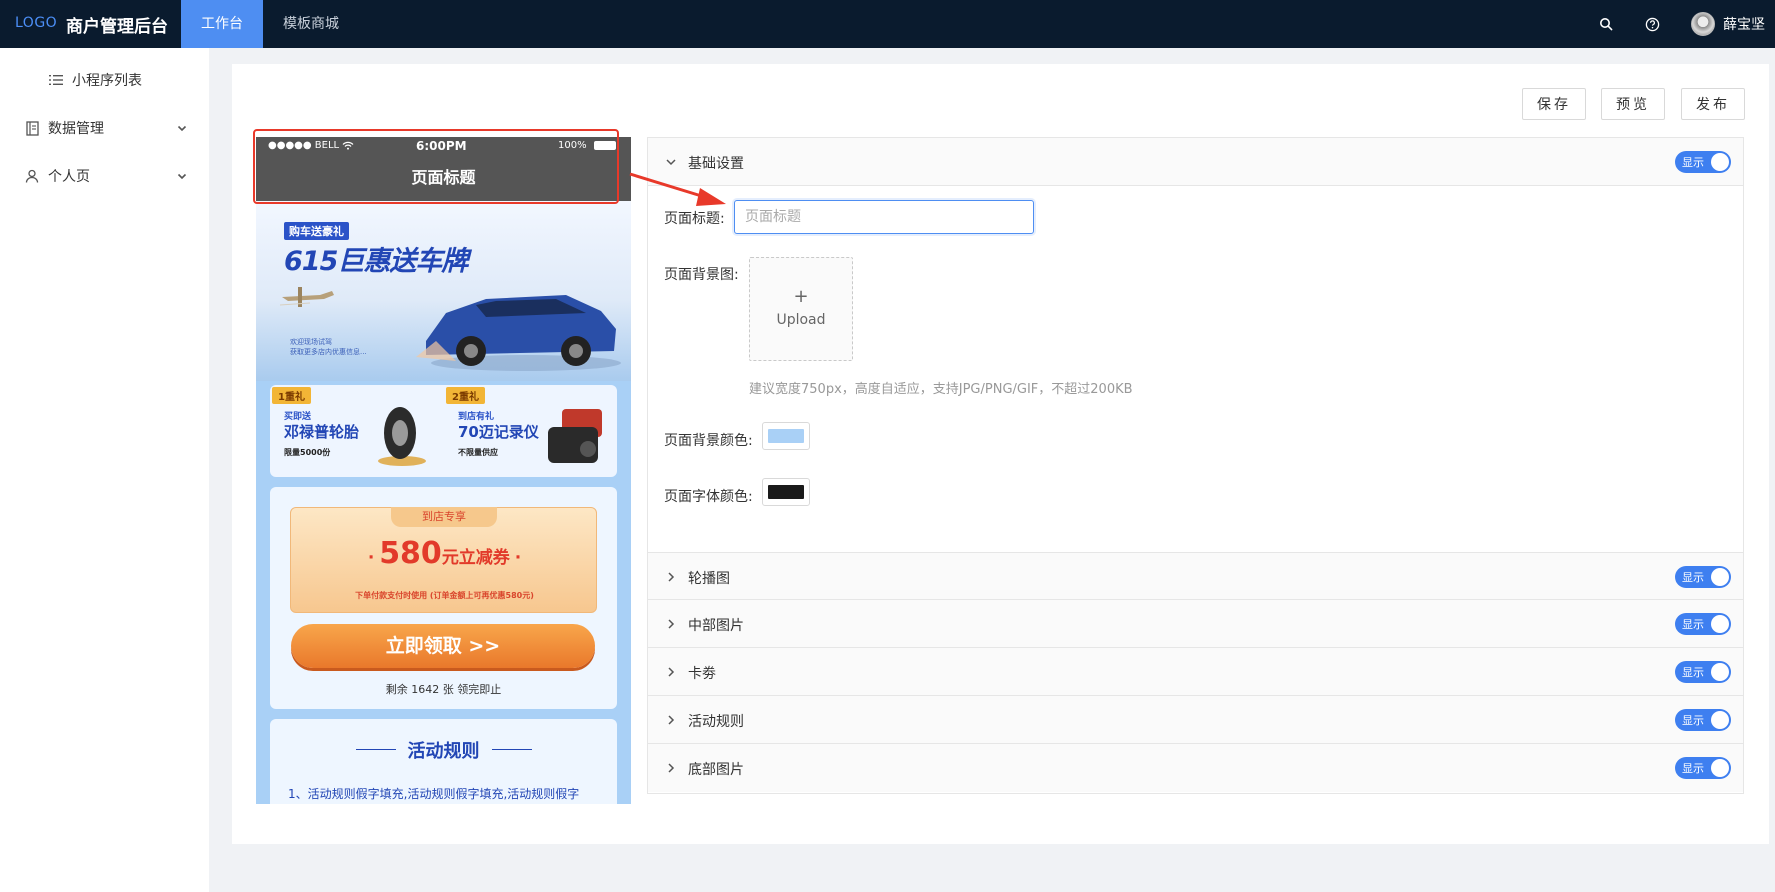 The width and height of the screenshot is (1775, 892). Describe the element at coordinates (291, 395) in the screenshot. I see `gift-tag: 1重礼` at that location.